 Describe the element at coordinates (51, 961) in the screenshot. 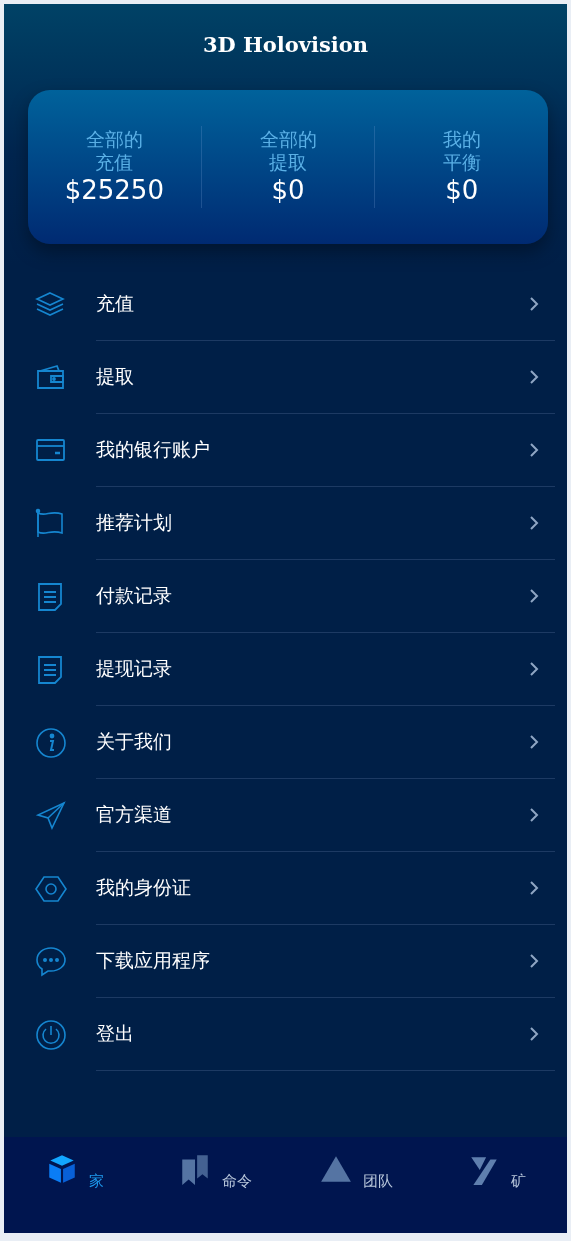

I see `chat-icon` at that location.